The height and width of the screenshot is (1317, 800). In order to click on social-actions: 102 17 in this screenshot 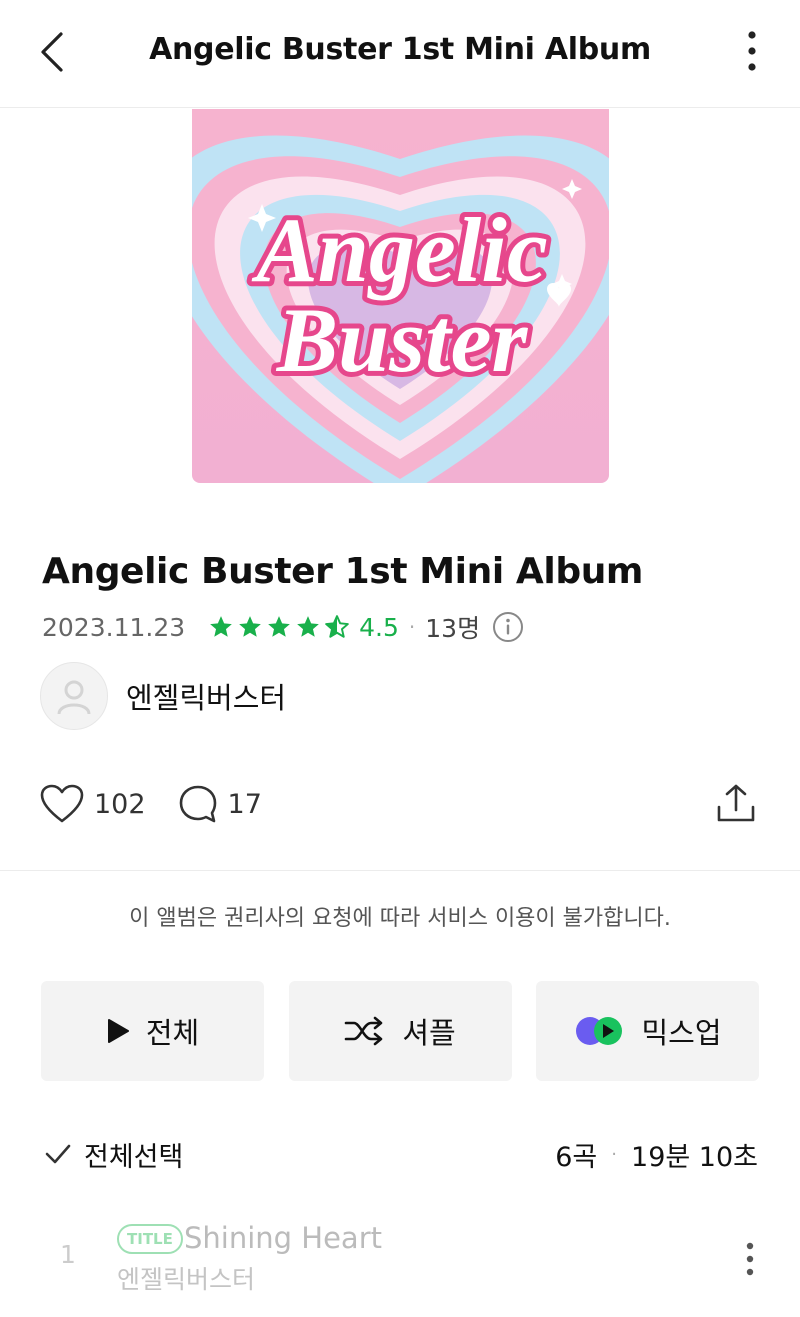, I will do `click(167, 804)`.